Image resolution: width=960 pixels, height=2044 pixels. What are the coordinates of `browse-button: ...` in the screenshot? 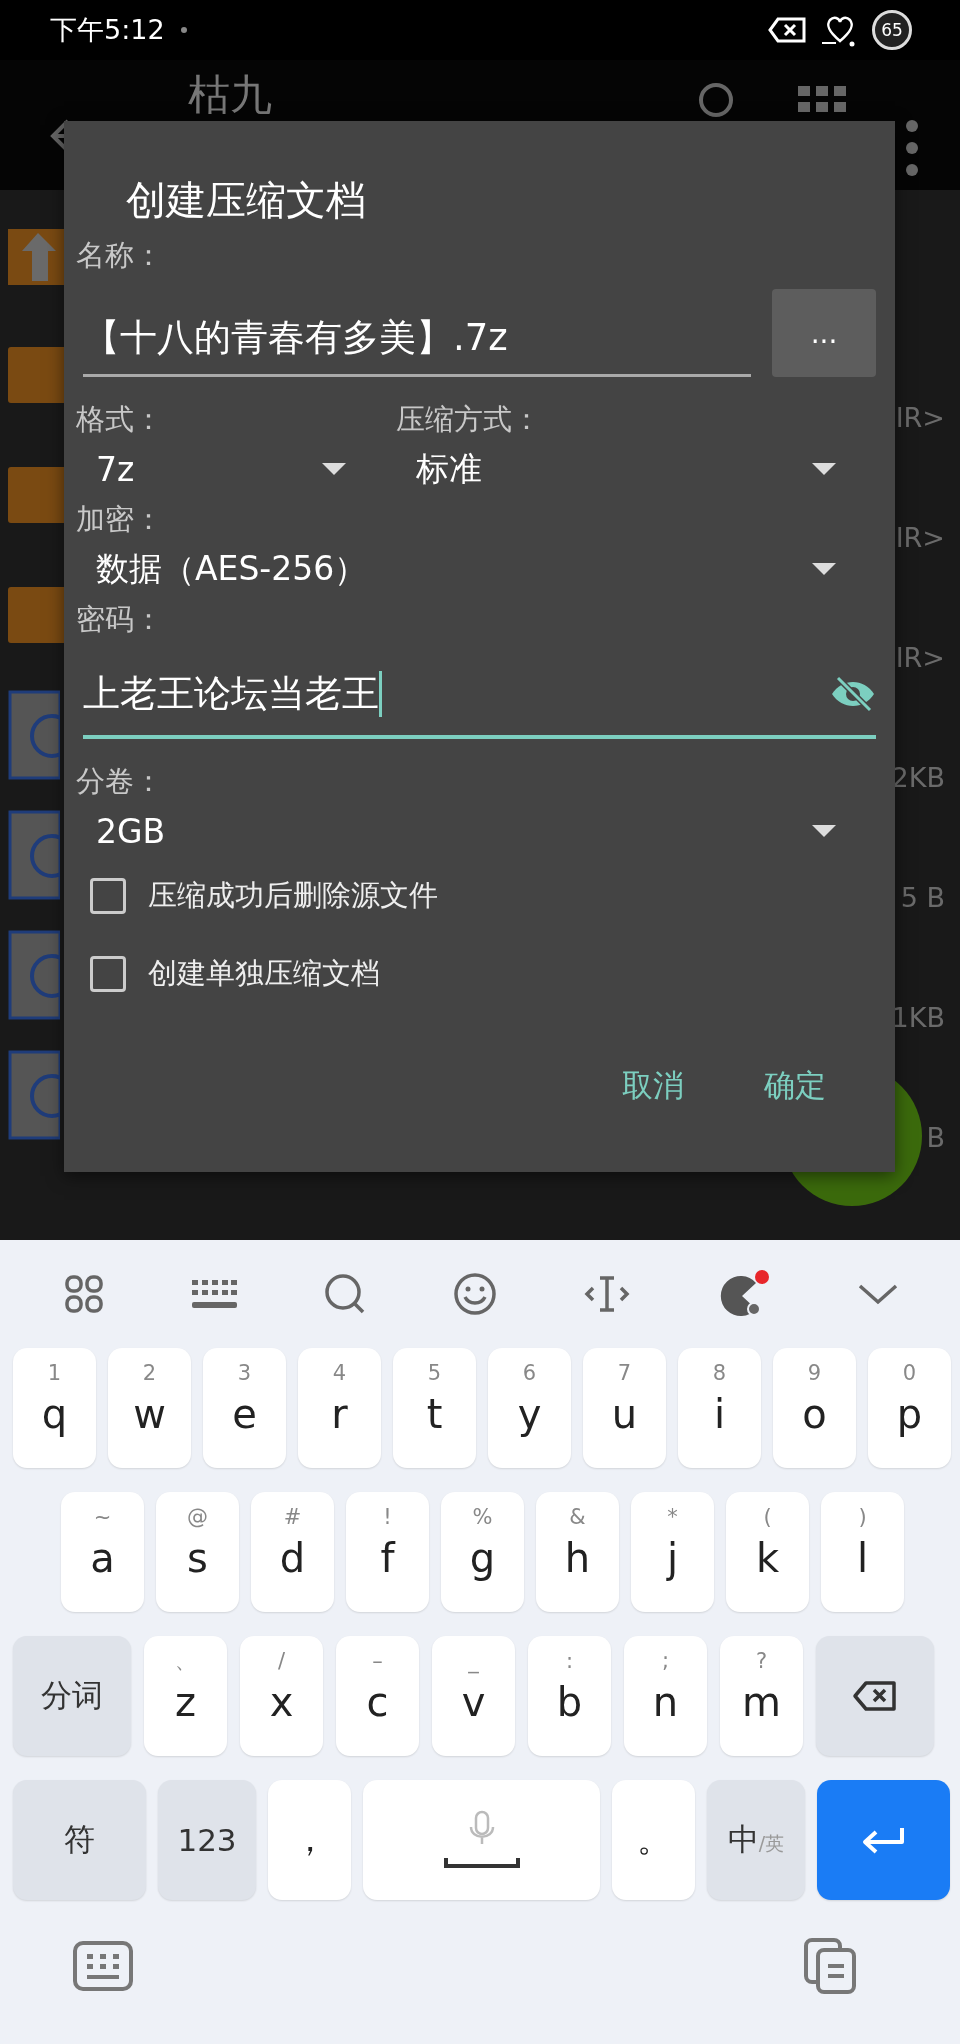 It's located at (824, 333).